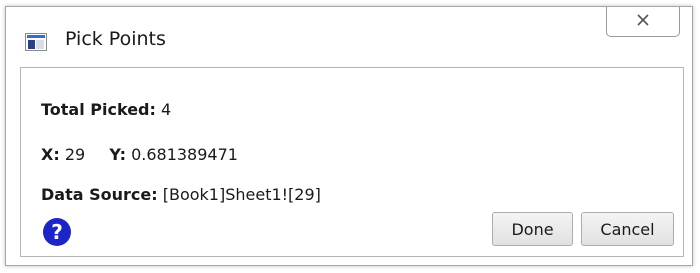 The image size is (700, 273). I want to click on cancel-button: Cancel, so click(627, 229).